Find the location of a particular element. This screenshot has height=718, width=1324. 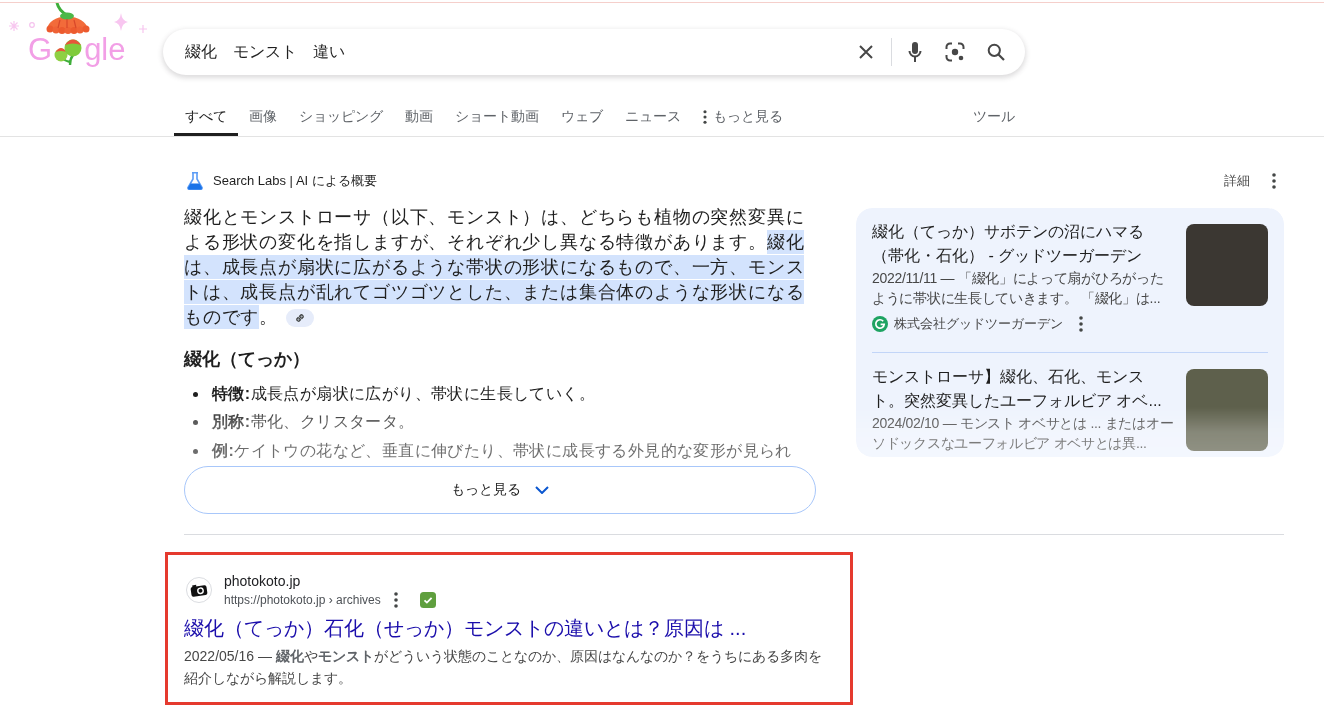

overview-text: 綴化とモンストローサ（以下、モンスト）は、どちらも植物の突然変異による形状の変化を指しますが、それぞれ少し異なる特徴があります。綴化は、成長点が扇状に広がるような帯状の形状になるもので、一方、モンストは、成長点が乱れてゴツゴツとした、または集合体のような形状になるものです。 is located at coordinates (495, 268).